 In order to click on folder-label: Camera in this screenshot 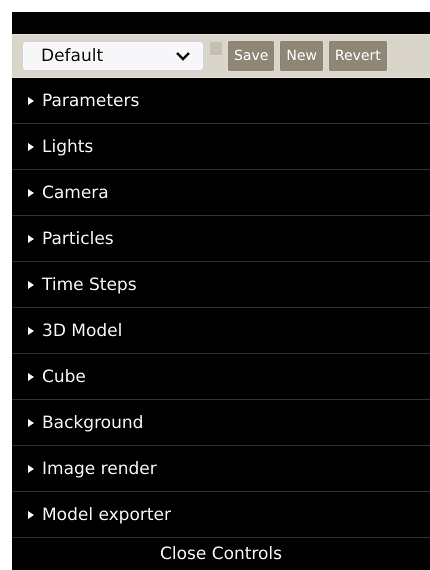, I will do `click(75, 192)`.